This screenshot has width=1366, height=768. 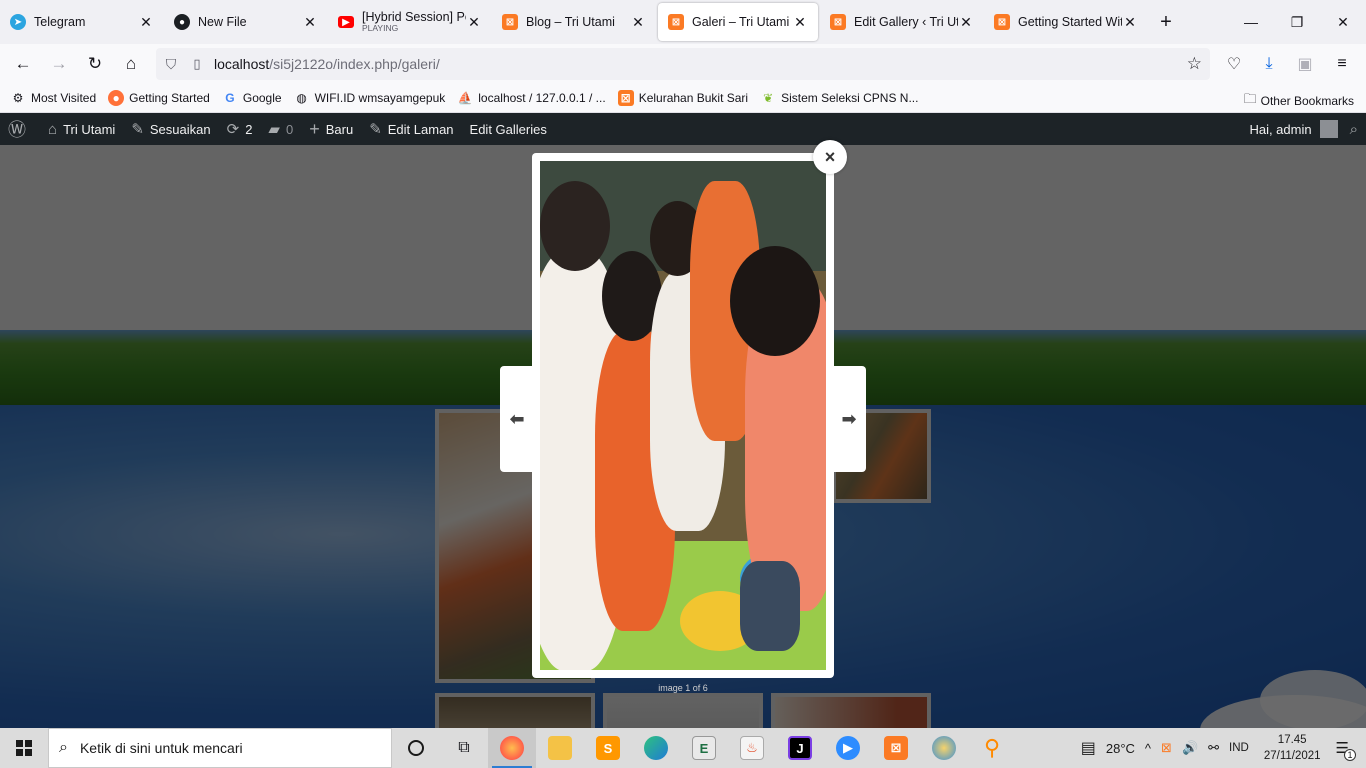 What do you see at coordinates (1166, 22) in the screenshot?
I see `new-tab-button: +` at bounding box center [1166, 22].